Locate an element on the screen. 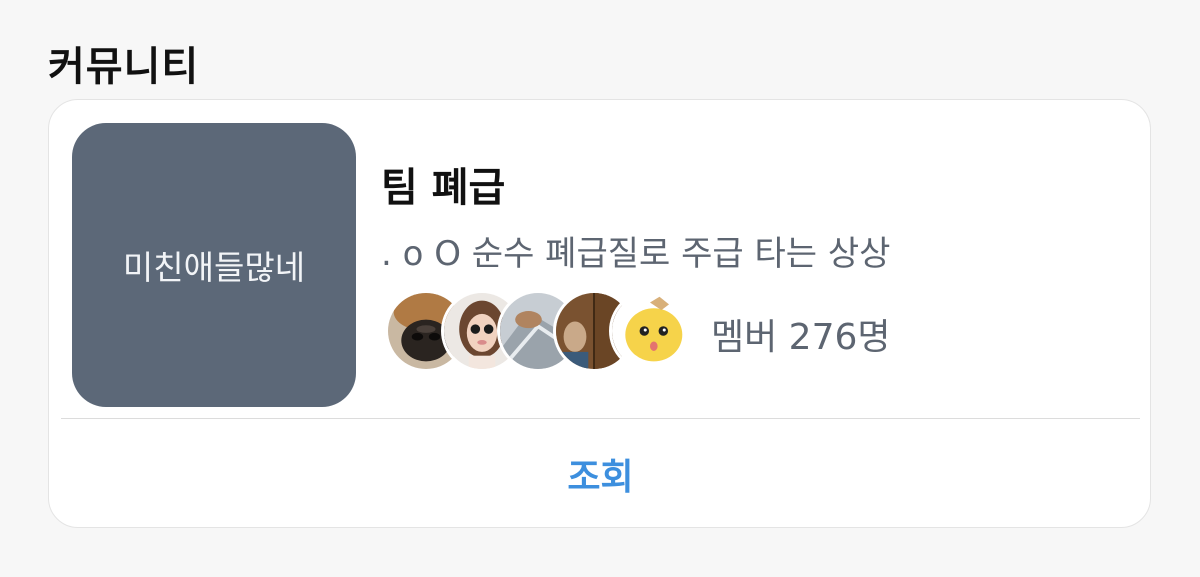 Image resolution: width=1200 pixels, height=577 pixels. community-description: . o O 순수 폐급질로 주급 타는 상상 is located at coordinates (636, 254).